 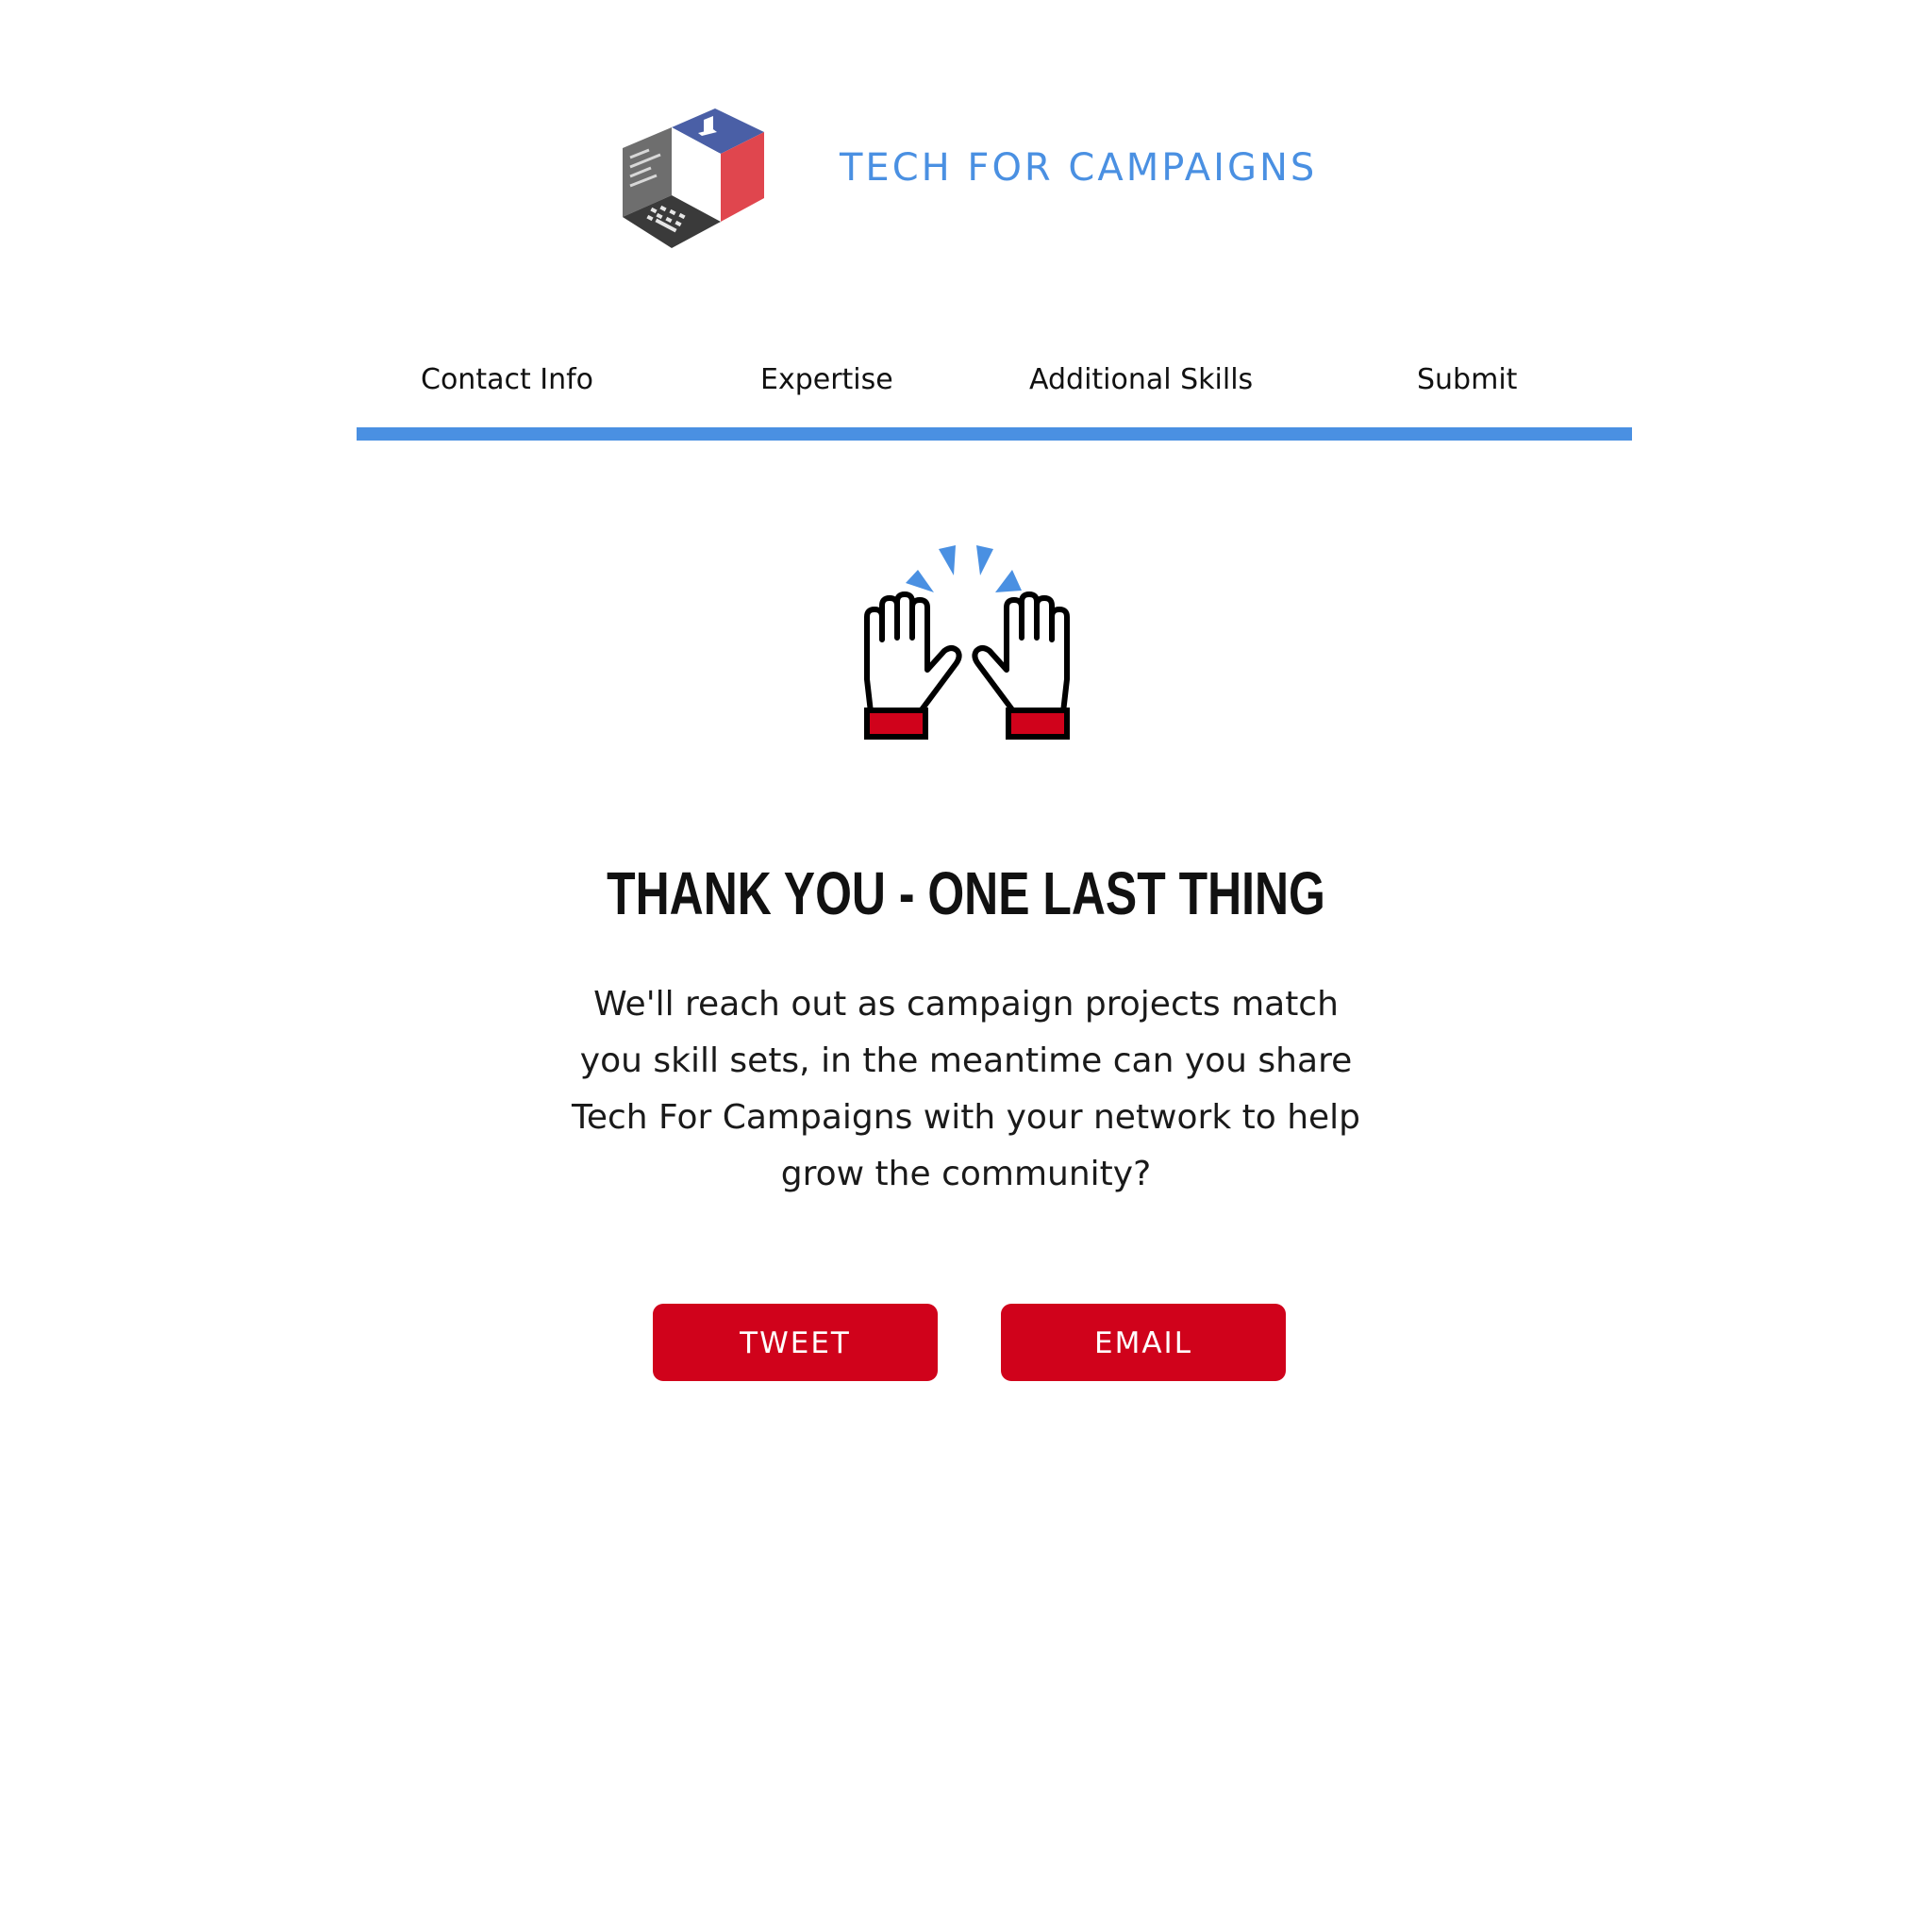 What do you see at coordinates (1467, 380) in the screenshot?
I see `step-submit: Submit` at bounding box center [1467, 380].